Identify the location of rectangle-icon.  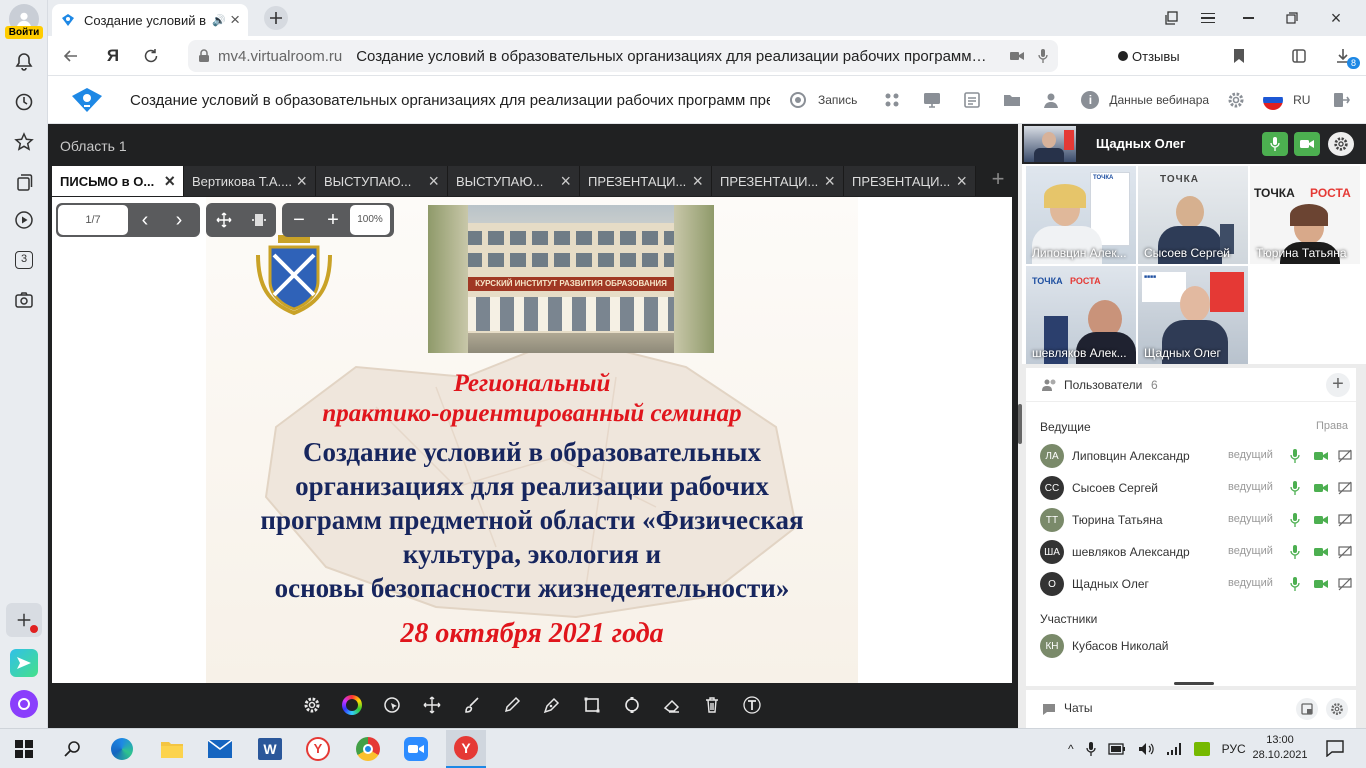
(592, 705).